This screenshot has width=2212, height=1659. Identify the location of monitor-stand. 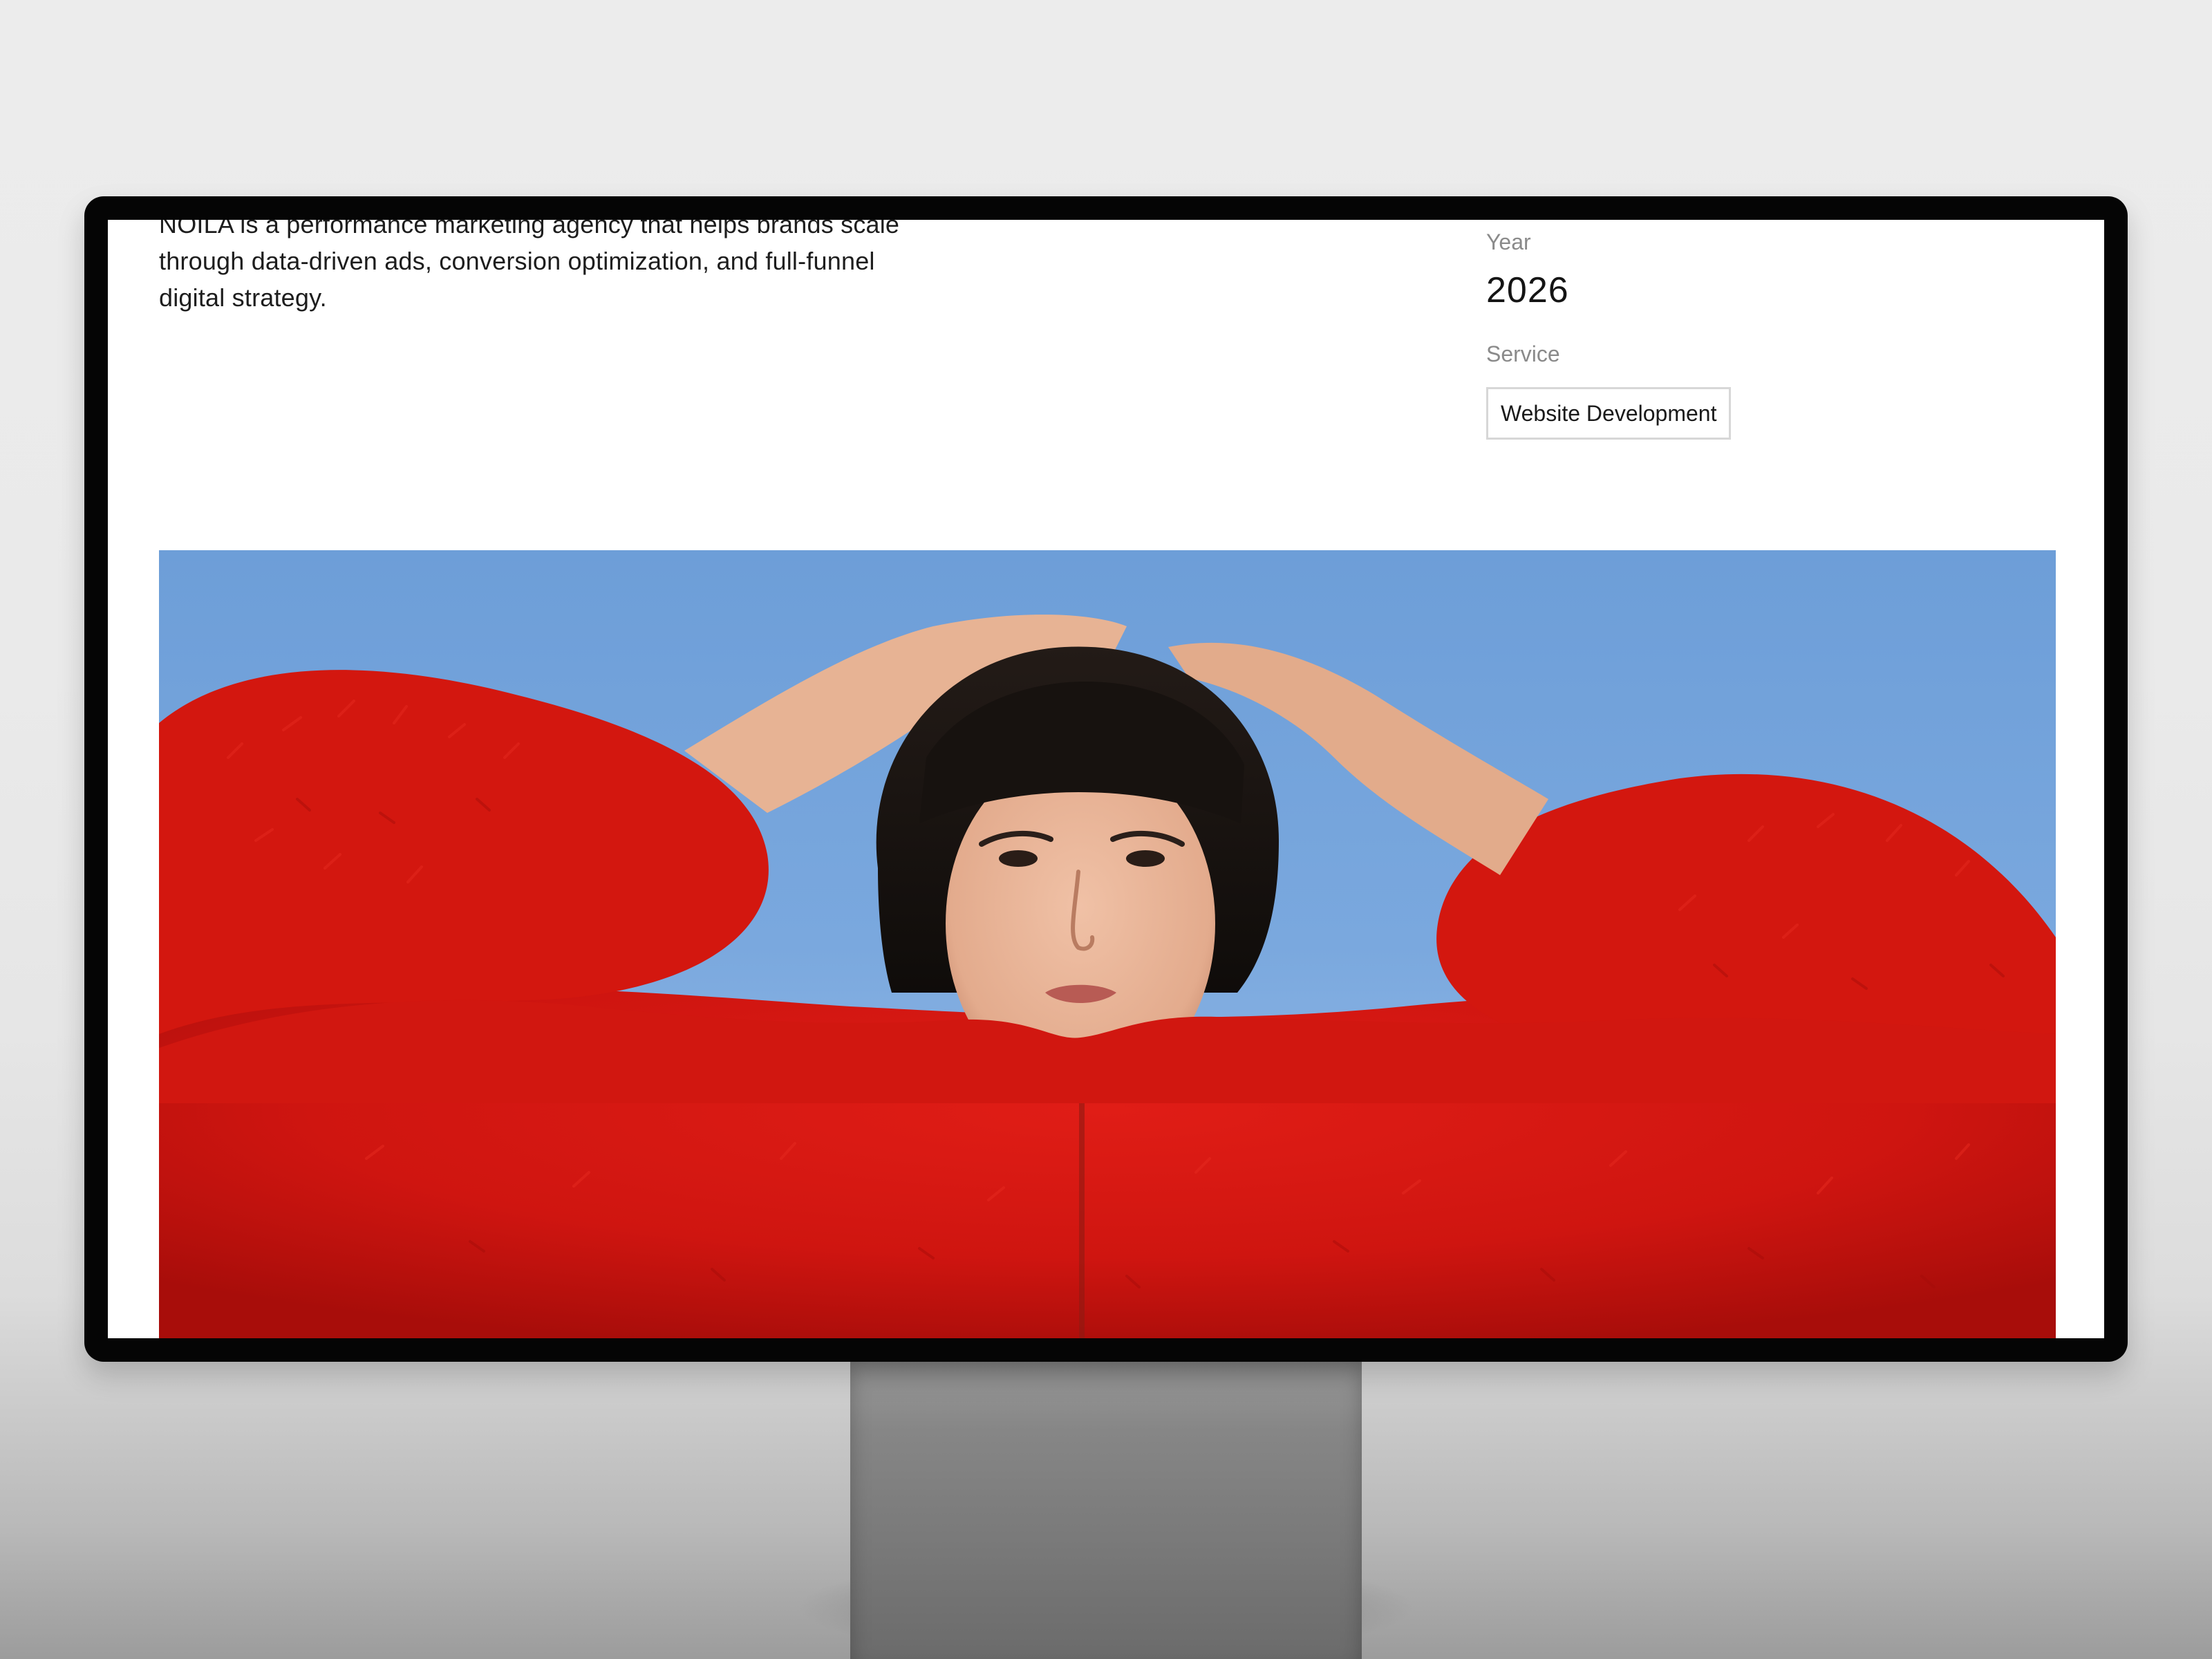
(1106, 1507).